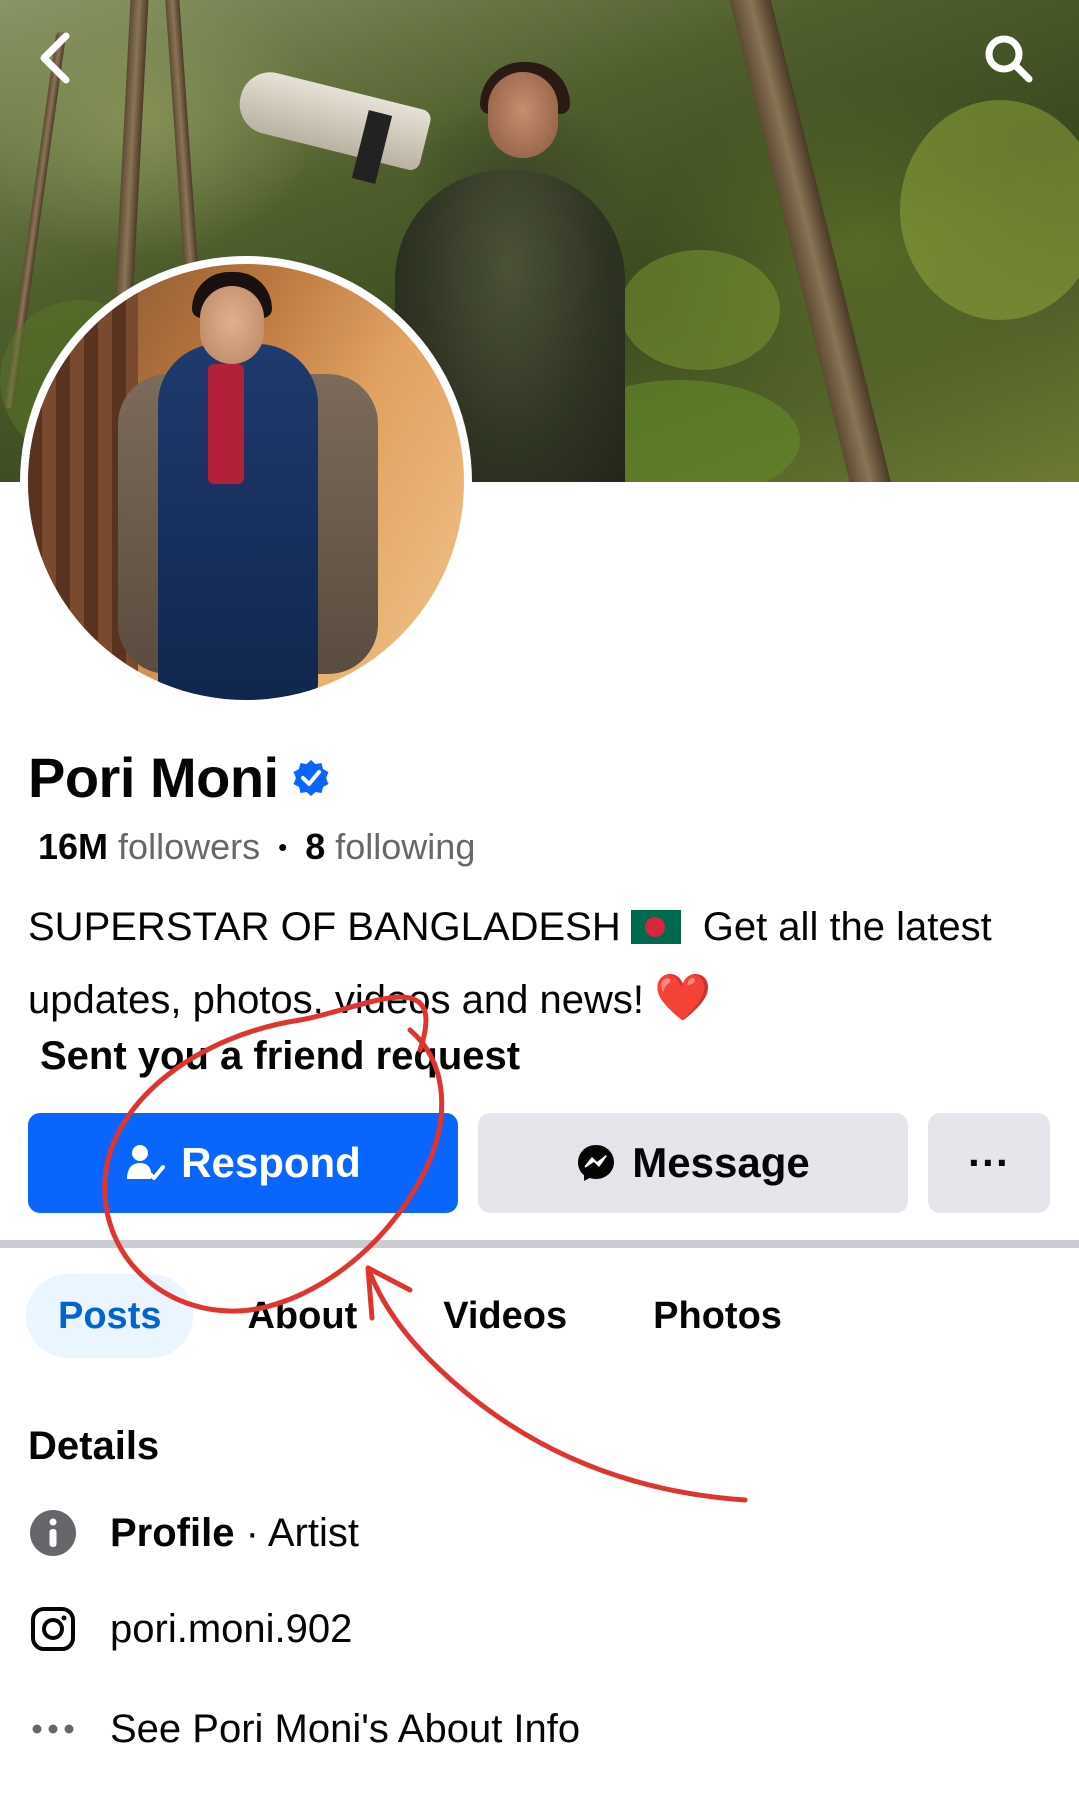 This screenshot has height=1800, width=1079. I want to click on following-link: 8 following, so click(390, 847).